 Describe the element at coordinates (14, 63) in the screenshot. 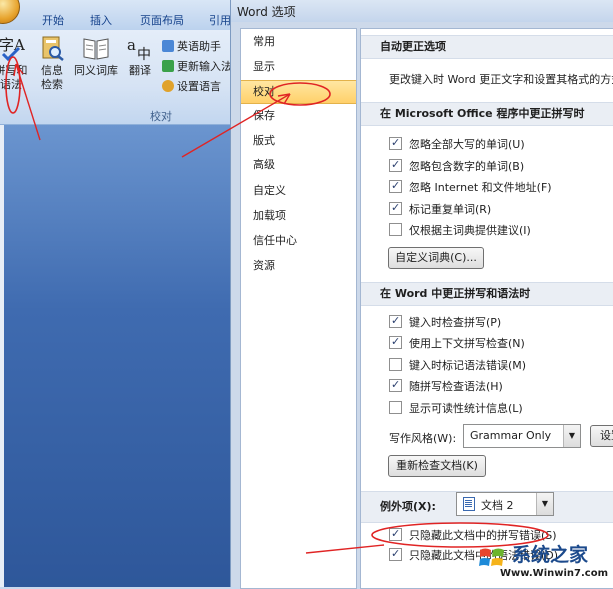

I see `spelling-grammar-button: 字A 拼写和 语法` at that location.